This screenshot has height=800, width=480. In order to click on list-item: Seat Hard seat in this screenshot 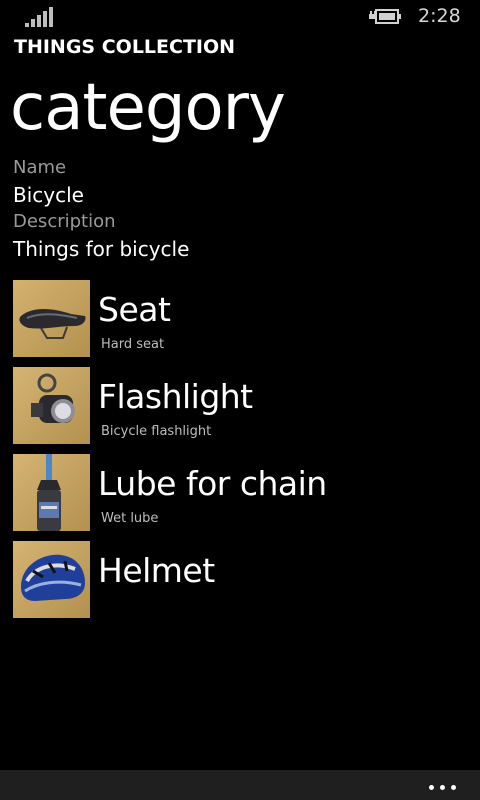, I will do `click(240, 320)`.